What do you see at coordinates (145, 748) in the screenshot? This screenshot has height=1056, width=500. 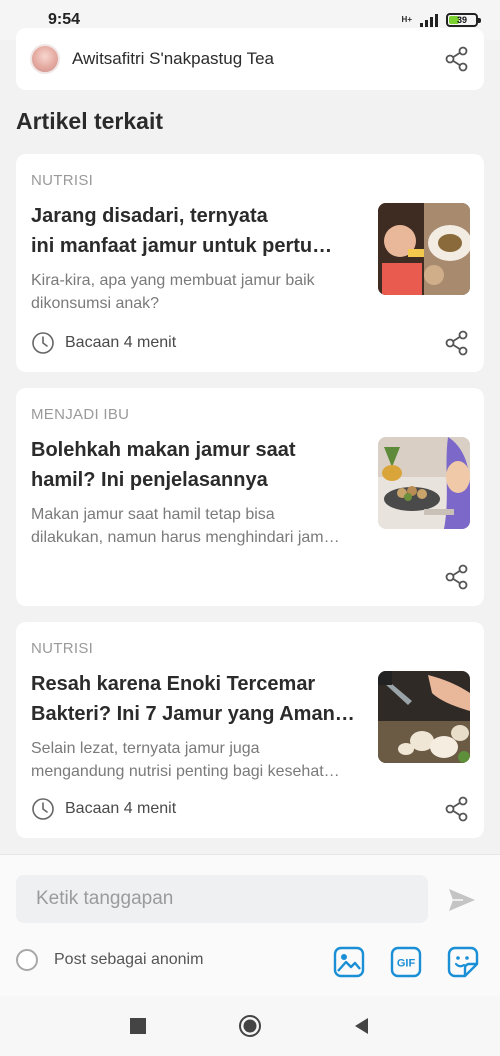 I see `article-description-line: Selain lezat, ternyata jamur juga` at bounding box center [145, 748].